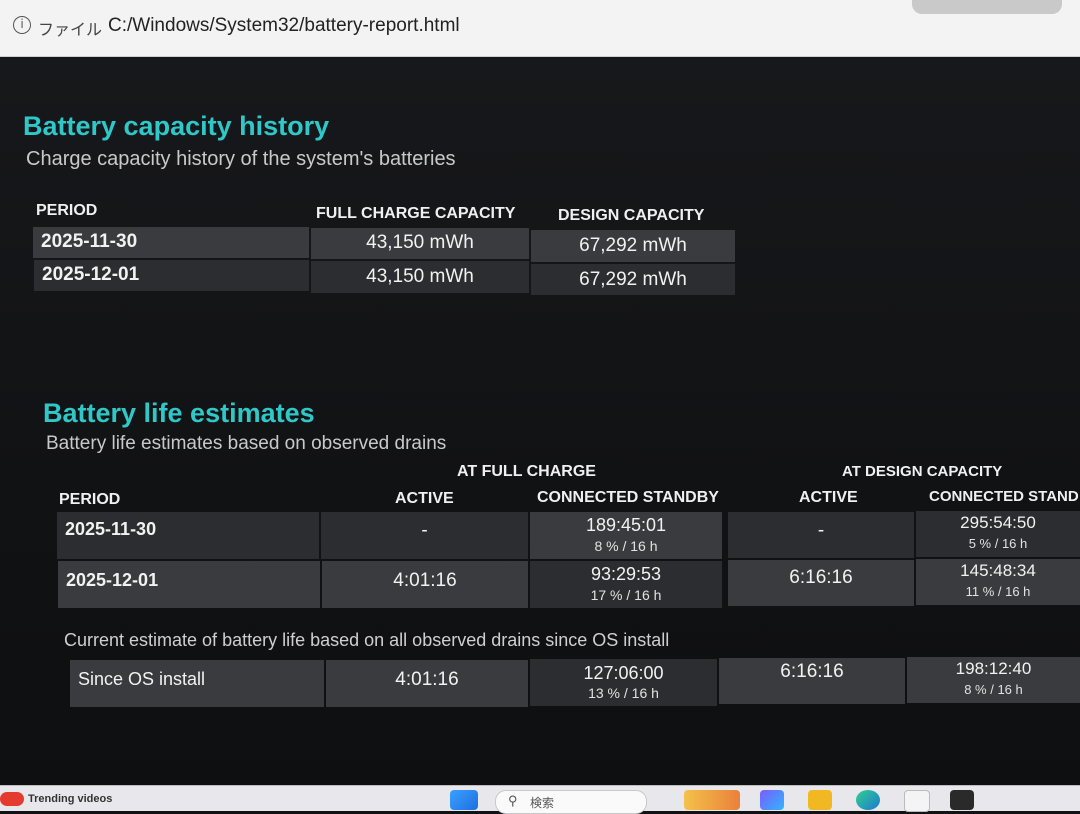 The image size is (1080, 814). Describe the element at coordinates (112, 580) in the screenshot. I see `life-period: 2025-12-01` at that location.